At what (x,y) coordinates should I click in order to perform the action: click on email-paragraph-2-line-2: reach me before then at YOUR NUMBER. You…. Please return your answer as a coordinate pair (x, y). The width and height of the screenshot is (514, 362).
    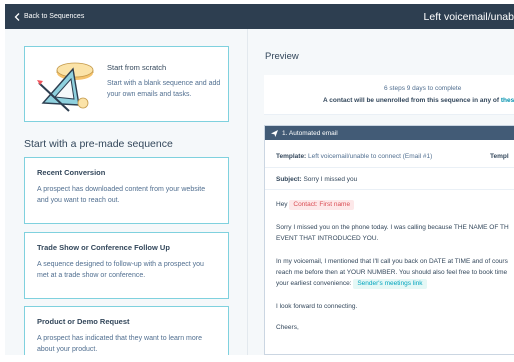
    Looking at the image, I should click on (392, 272).